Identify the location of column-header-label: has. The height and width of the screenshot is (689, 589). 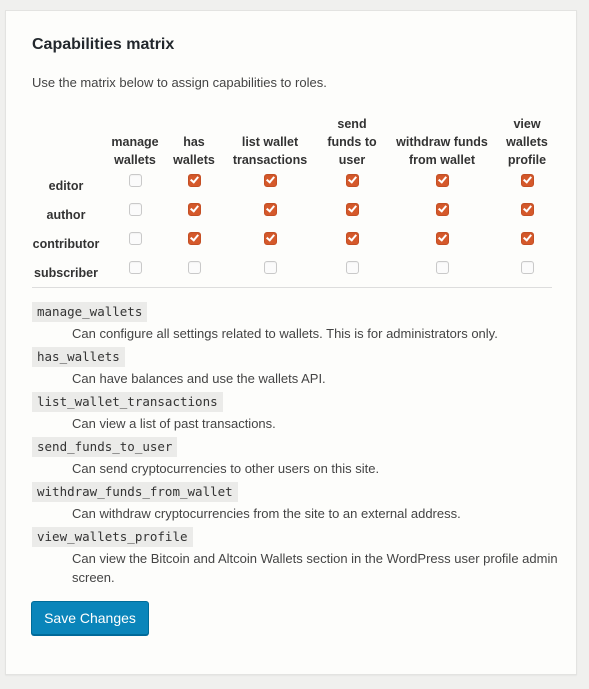
(194, 142).